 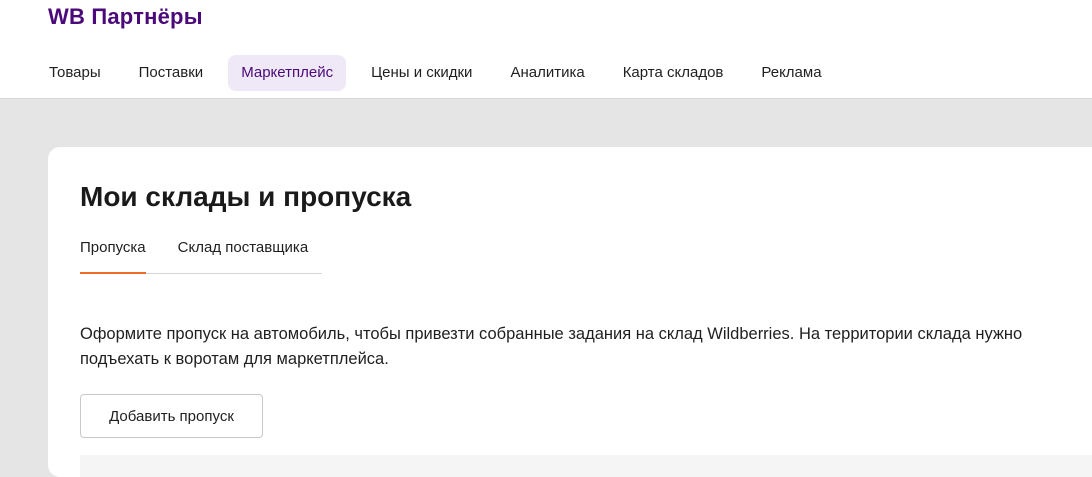 I want to click on passes-list-area, so click(x=586, y=466).